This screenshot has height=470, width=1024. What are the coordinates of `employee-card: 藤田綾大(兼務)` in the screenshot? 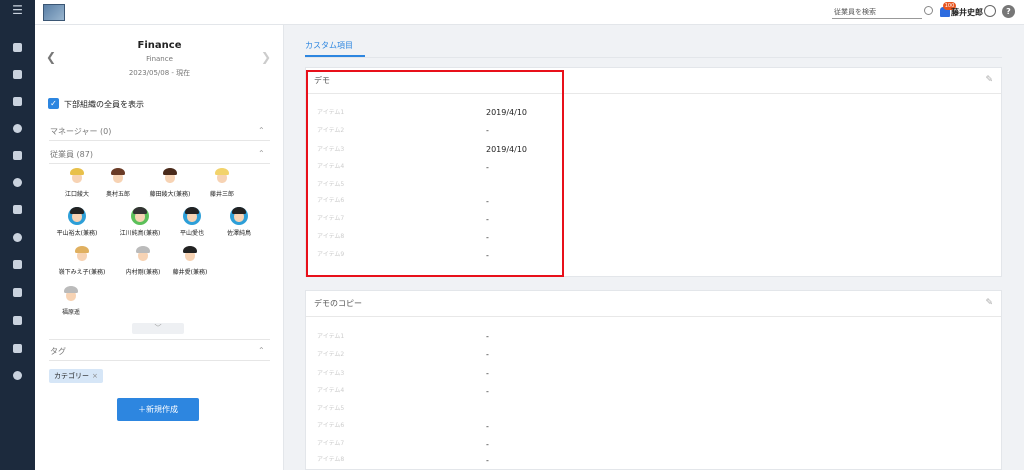 It's located at (170, 183).